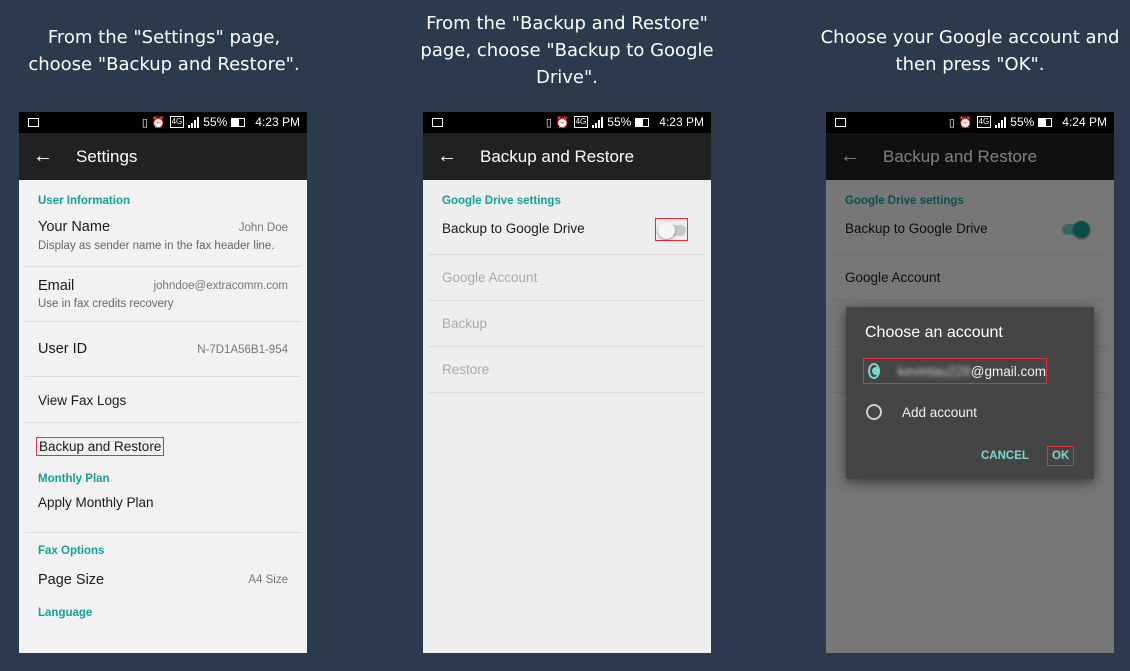 Image resolution: width=1130 pixels, height=671 pixels. What do you see at coordinates (465, 323) in the screenshot?
I see `backup-label: Backup` at bounding box center [465, 323].